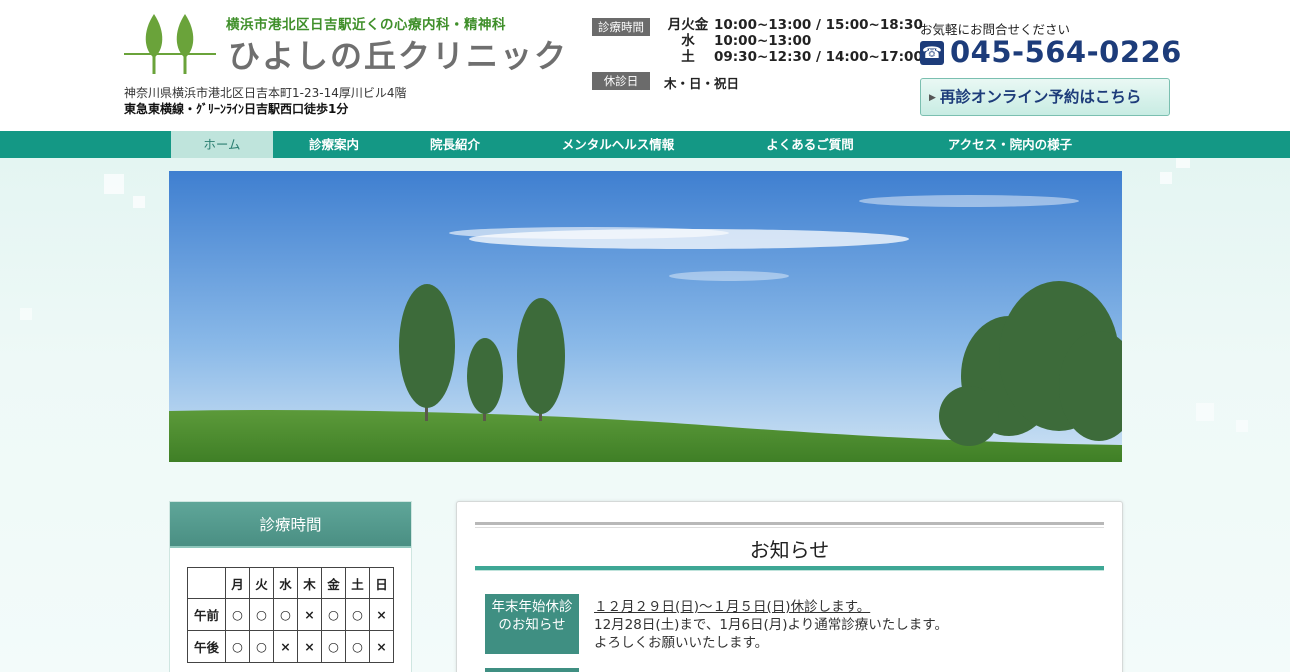  What do you see at coordinates (236, 109) in the screenshot?
I see `access-info: 東急東横線・ｸﾞﾘｰﾝﾗｲﾝ日吉駅西口徒歩1分` at bounding box center [236, 109].